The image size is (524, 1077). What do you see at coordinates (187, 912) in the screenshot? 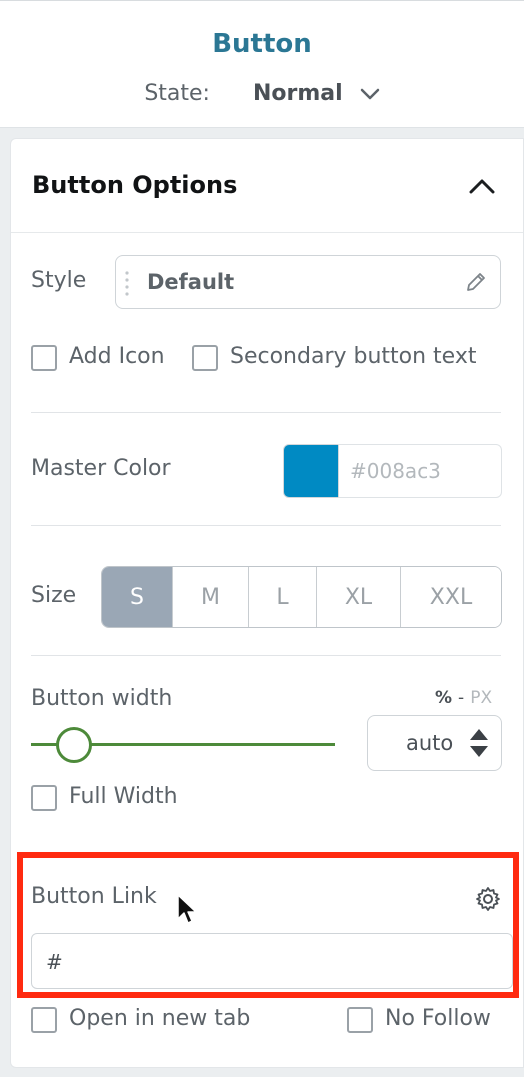
I see `mouse-pointer-icon` at bounding box center [187, 912].